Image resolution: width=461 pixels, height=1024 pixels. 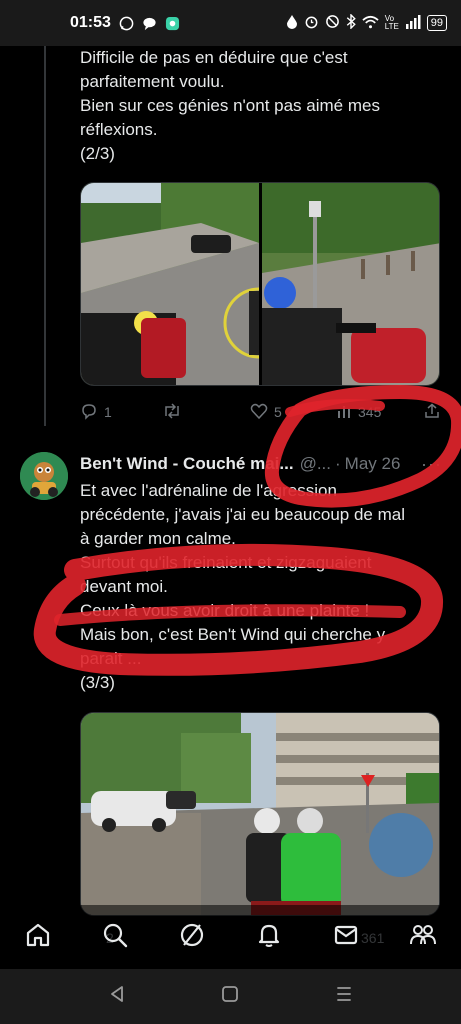 I want to click on like-count: 5, so click(x=278, y=412).